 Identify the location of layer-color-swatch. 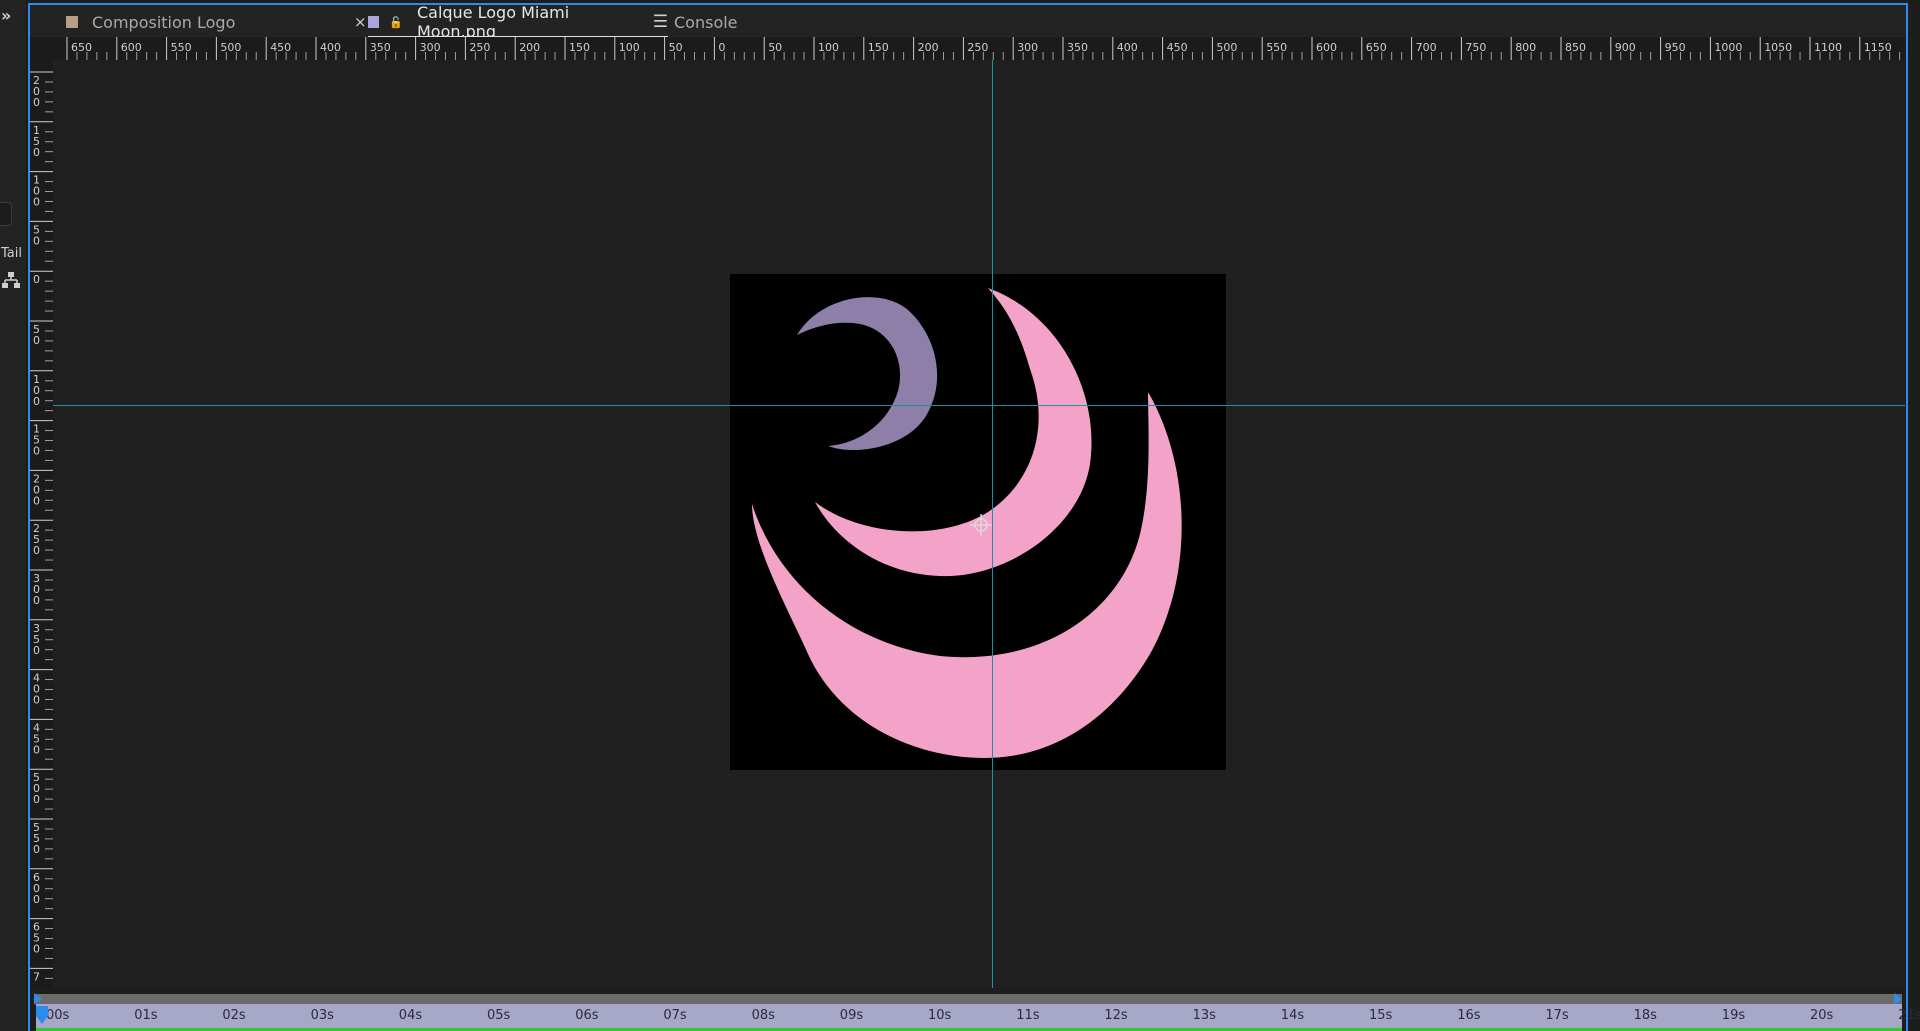
(374, 22).